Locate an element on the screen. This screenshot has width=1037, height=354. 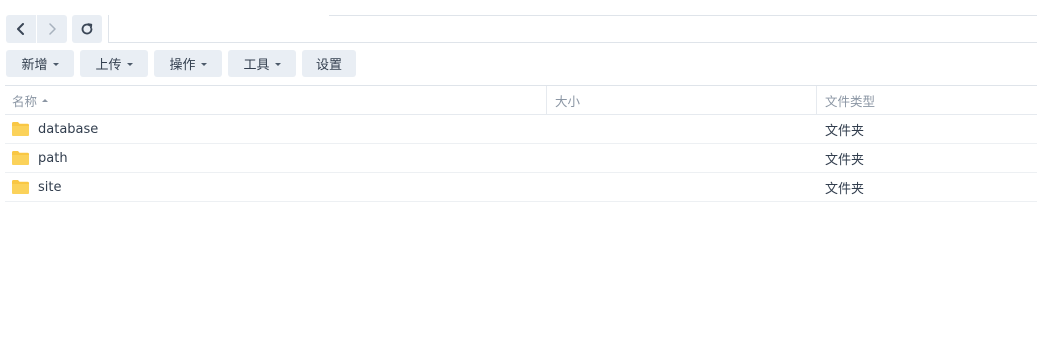
refresh-button is located at coordinates (87, 29).